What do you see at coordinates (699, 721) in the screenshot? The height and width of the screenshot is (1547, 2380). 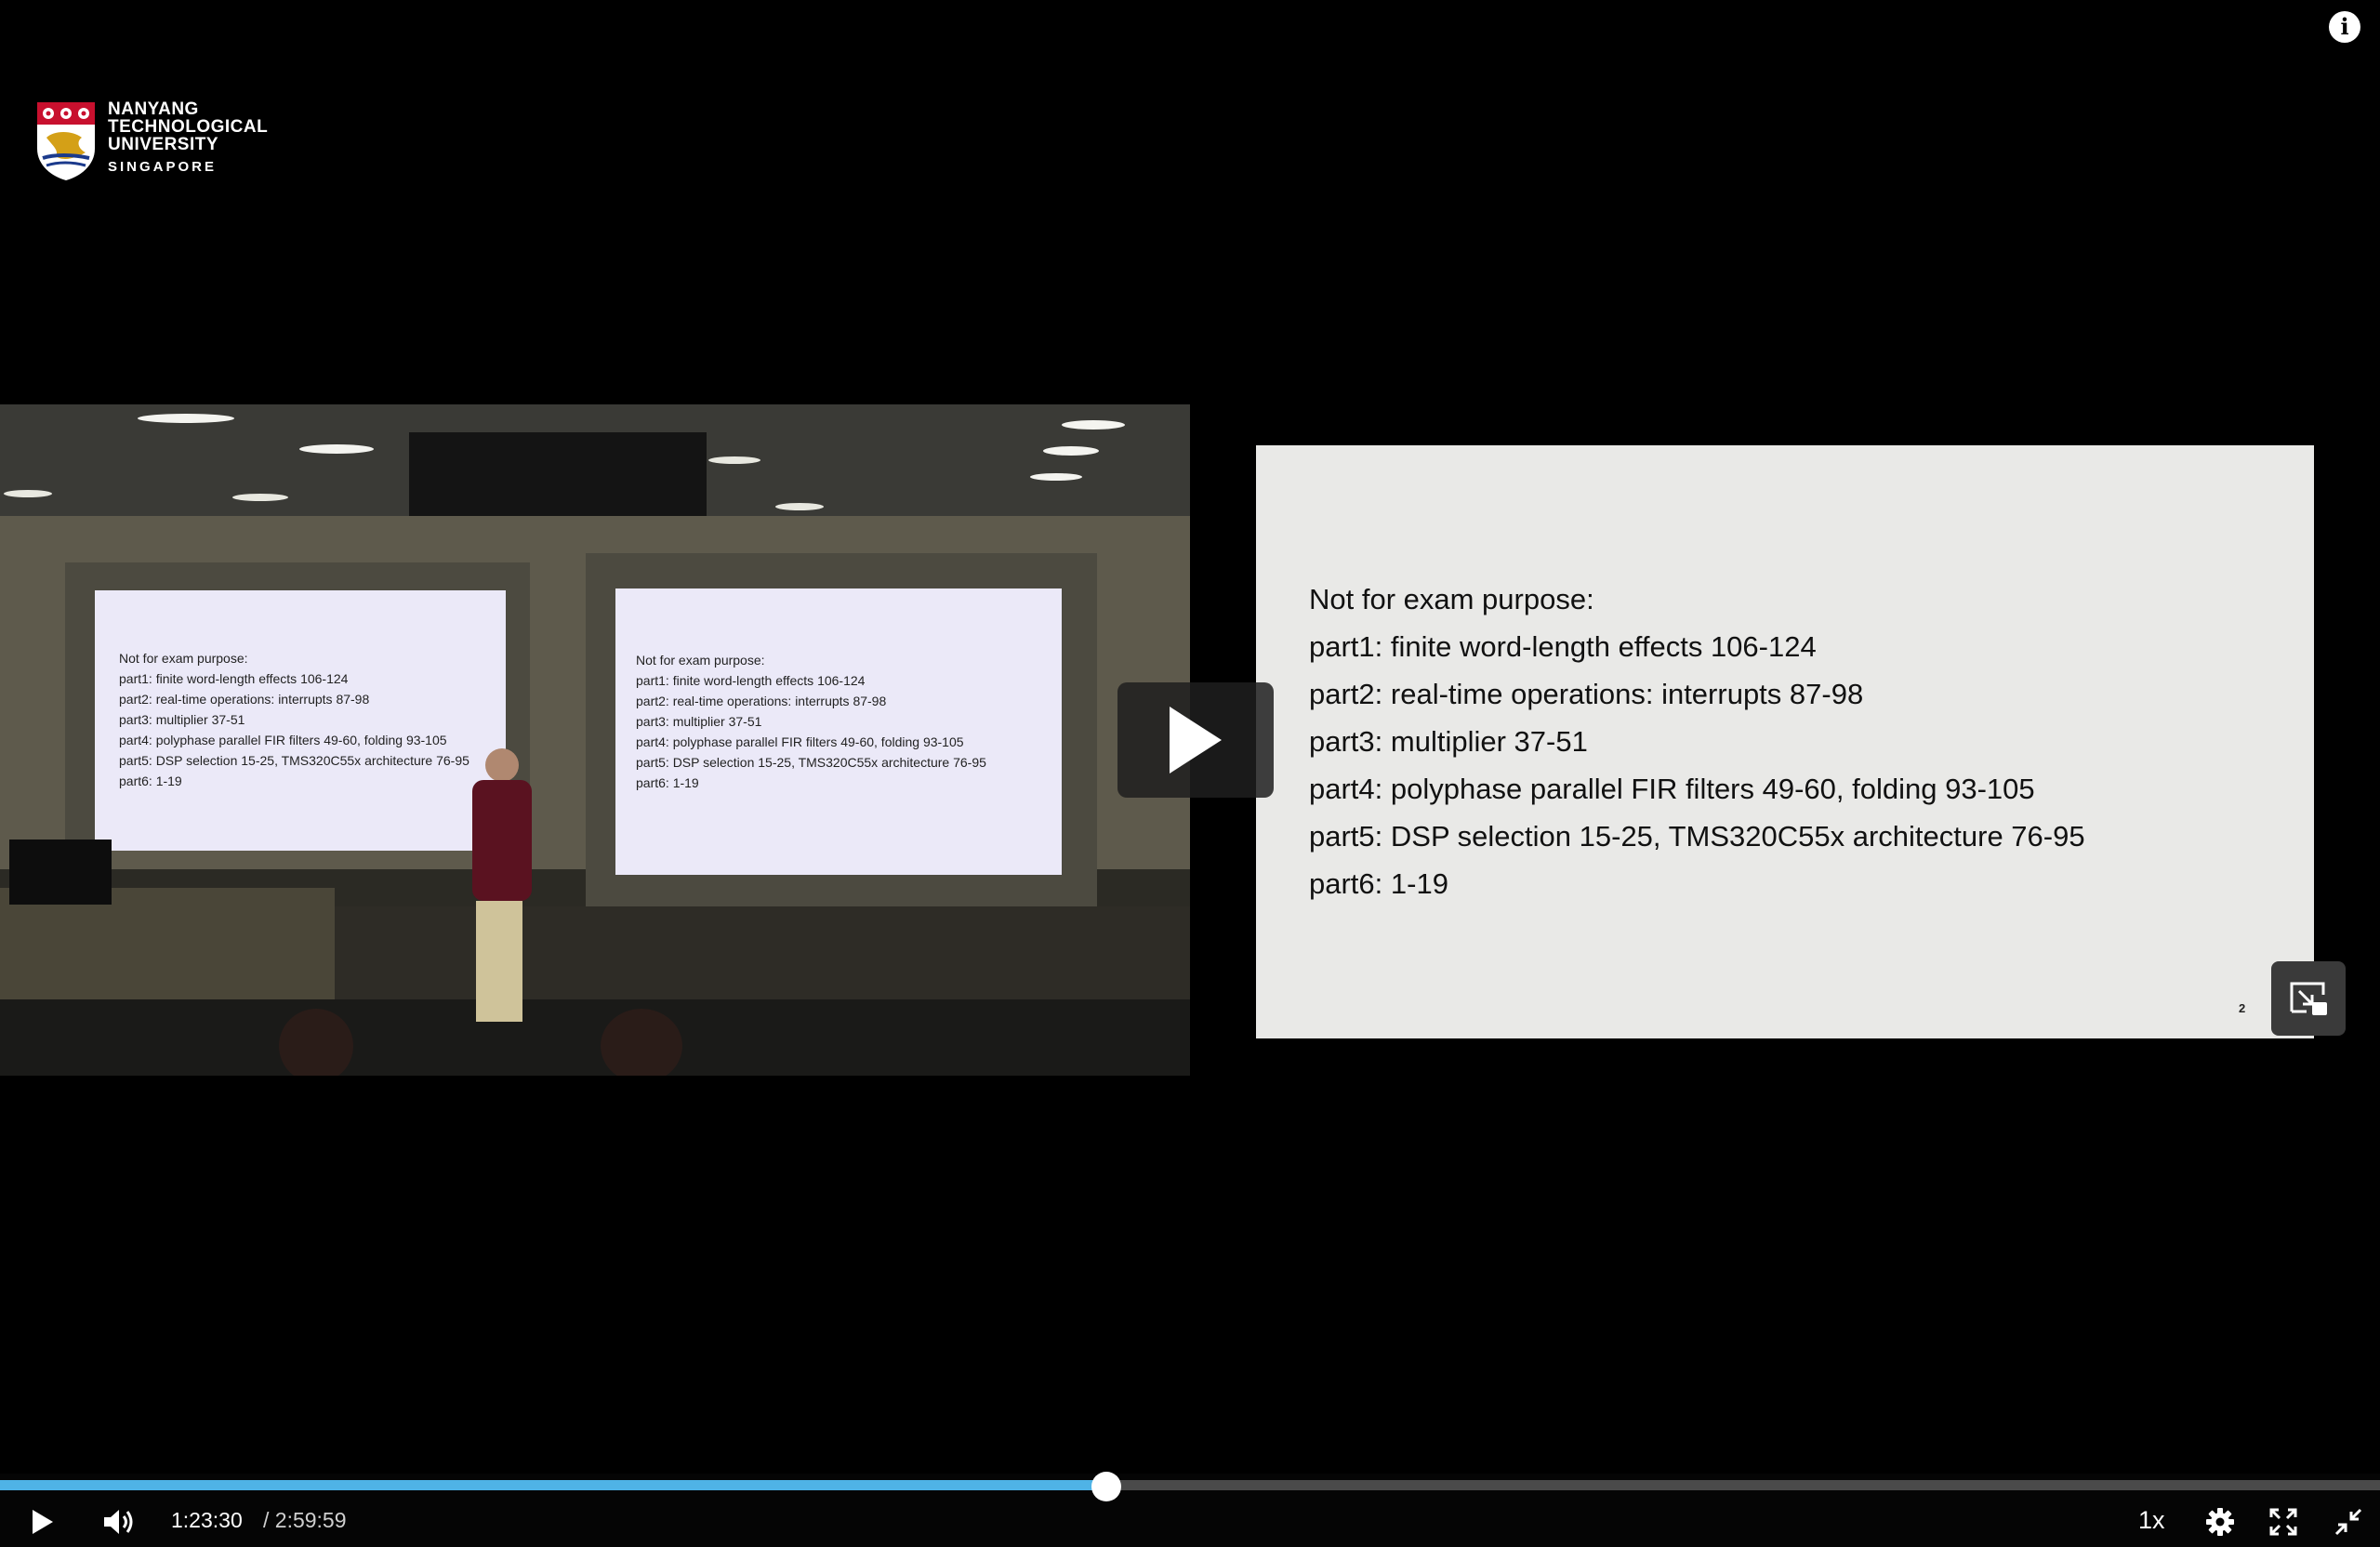 I see `right-screen-line: part3: multiplier 37-51` at bounding box center [699, 721].